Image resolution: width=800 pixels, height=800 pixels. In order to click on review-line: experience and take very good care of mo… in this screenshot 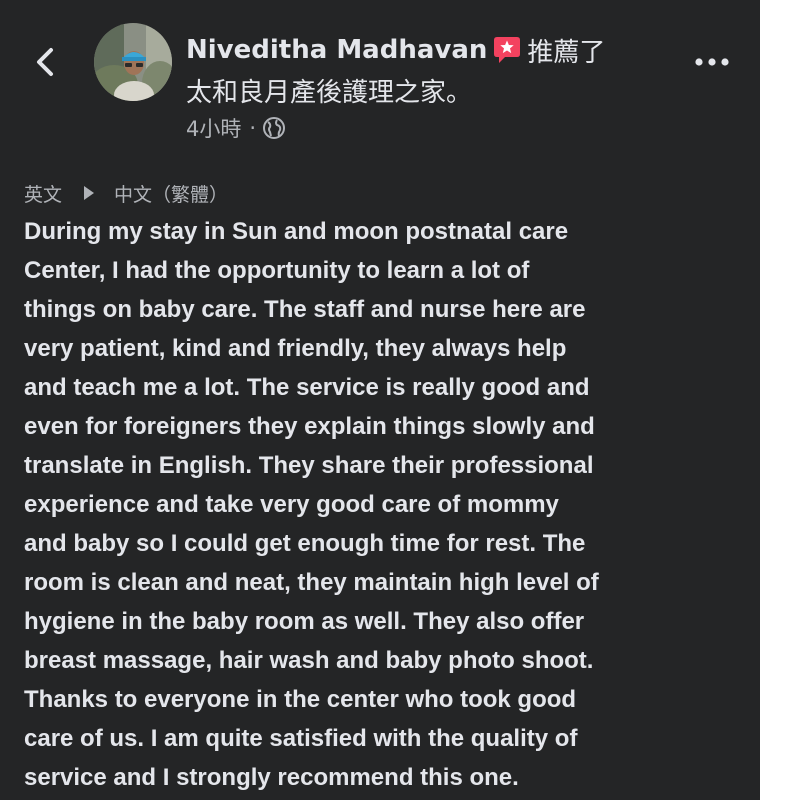, I will do `click(291, 504)`.